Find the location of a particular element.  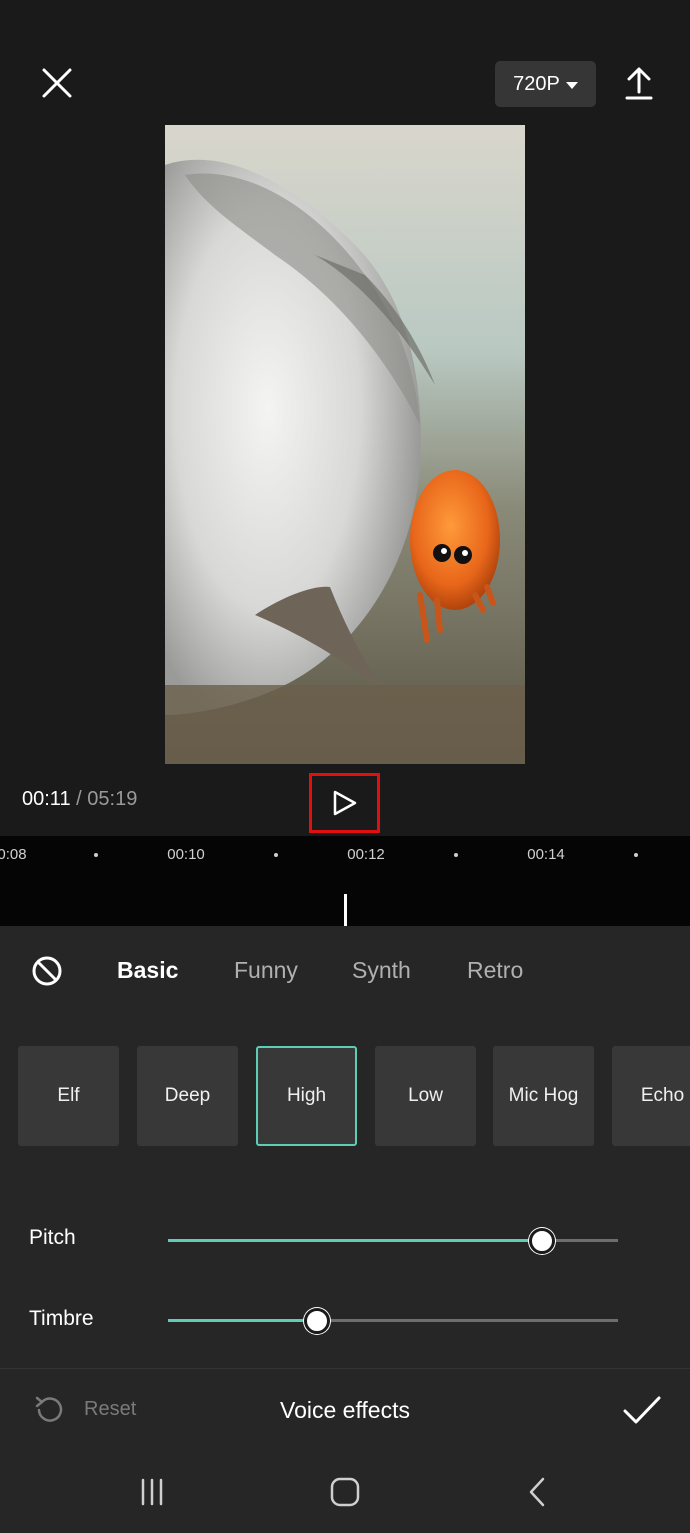

panel-title: Voice effects is located at coordinates (345, 1410).